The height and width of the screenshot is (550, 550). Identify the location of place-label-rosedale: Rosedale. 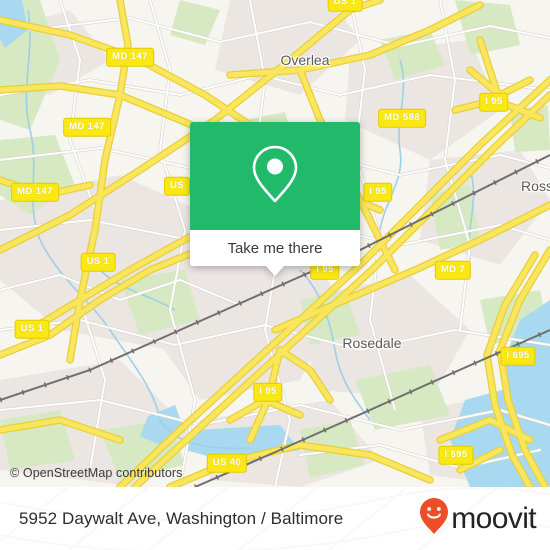
(372, 343).